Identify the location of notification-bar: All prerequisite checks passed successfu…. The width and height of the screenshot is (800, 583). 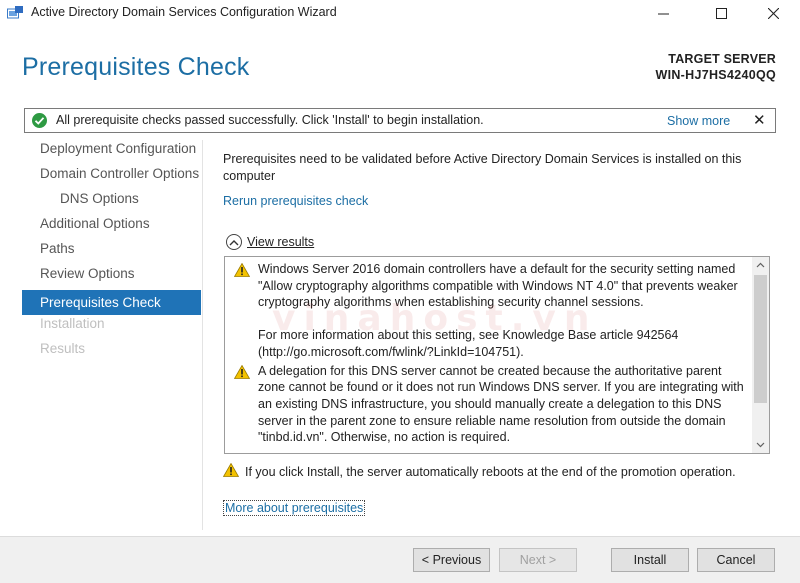
(400, 120).